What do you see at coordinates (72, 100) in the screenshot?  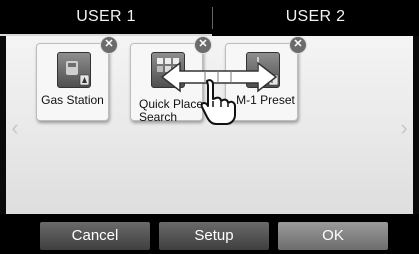 I see `shortcut-label: Gas Station` at bounding box center [72, 100].